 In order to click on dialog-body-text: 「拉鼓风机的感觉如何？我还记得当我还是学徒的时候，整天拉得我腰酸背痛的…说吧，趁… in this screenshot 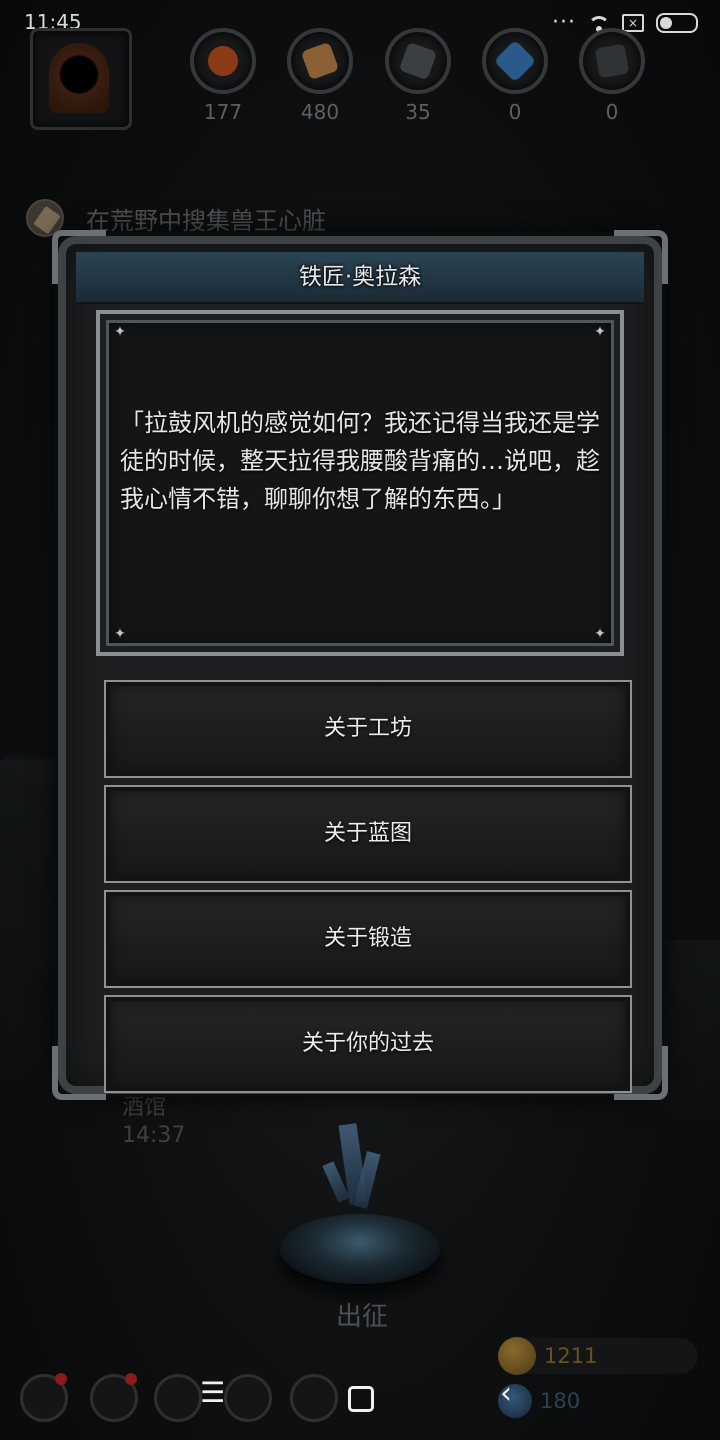, I will do `click(360, 461)`.